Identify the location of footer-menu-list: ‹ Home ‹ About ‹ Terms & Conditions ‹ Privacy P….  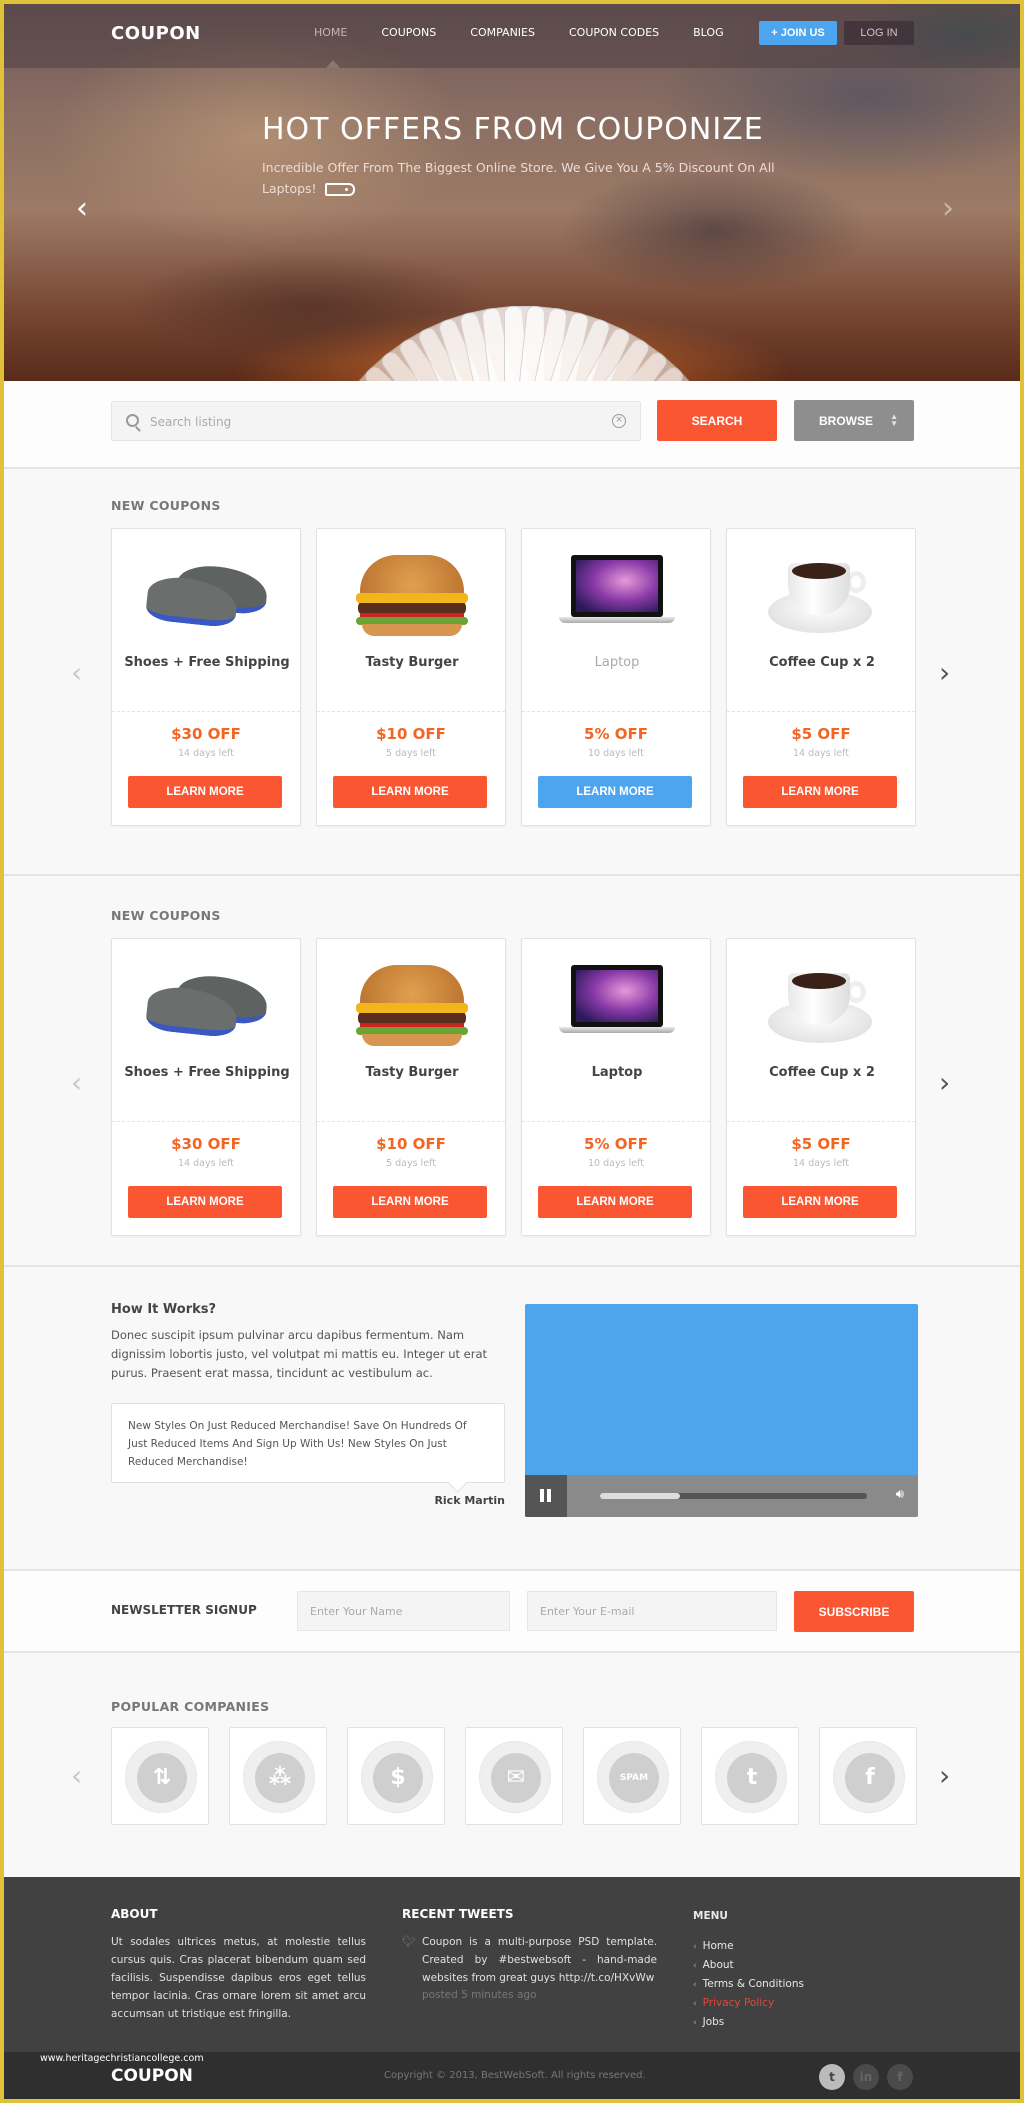
(793, 1984).